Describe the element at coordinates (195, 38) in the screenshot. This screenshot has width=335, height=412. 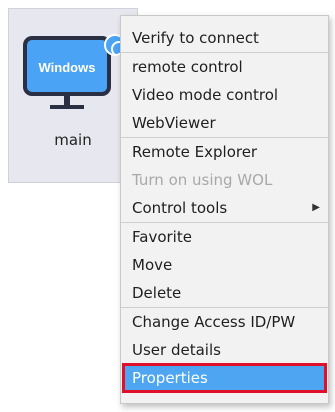
I see `menu-item-label: Verify to connect` at that location.